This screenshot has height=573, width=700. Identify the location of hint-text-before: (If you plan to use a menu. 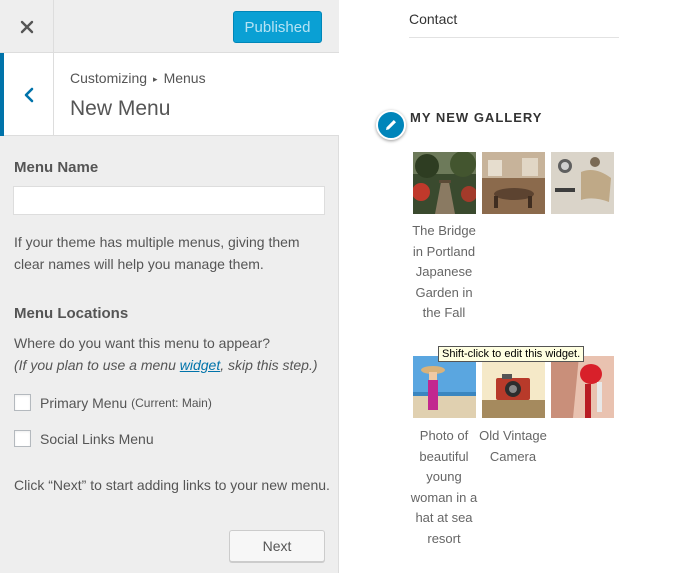
(97, 365).